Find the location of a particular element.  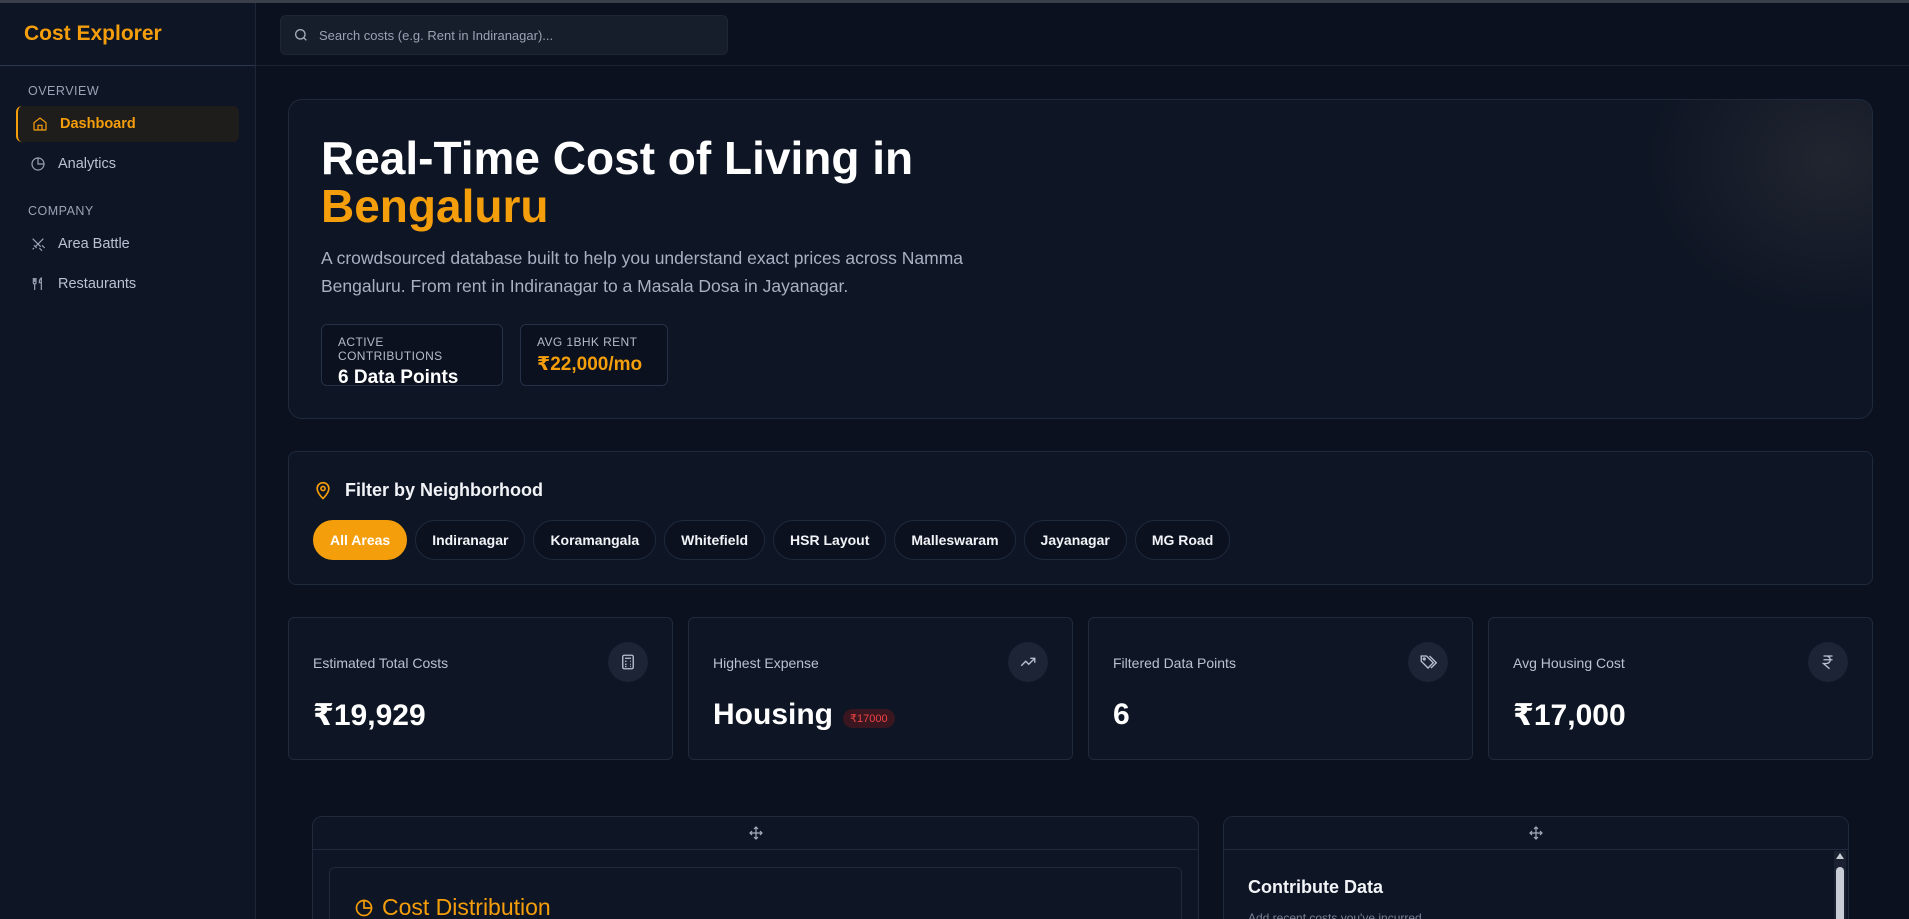

cost-distribution-panel: Cost Distribution is located at coordinates (755, 867).